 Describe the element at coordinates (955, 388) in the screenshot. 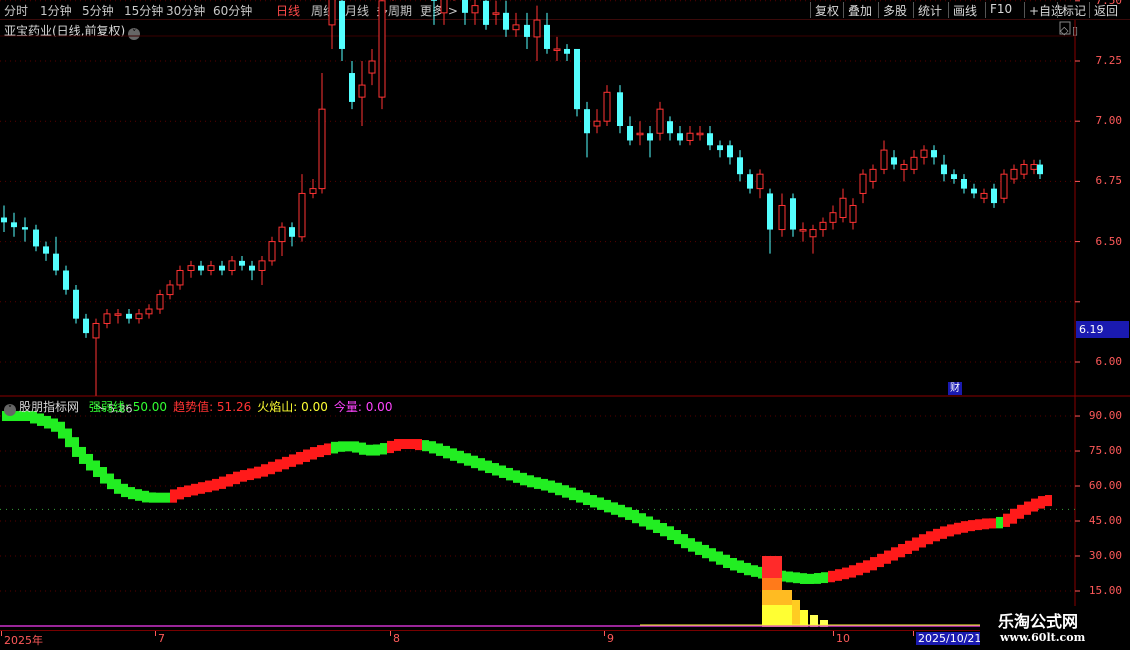

I see `finance-badge: 财` at that location.